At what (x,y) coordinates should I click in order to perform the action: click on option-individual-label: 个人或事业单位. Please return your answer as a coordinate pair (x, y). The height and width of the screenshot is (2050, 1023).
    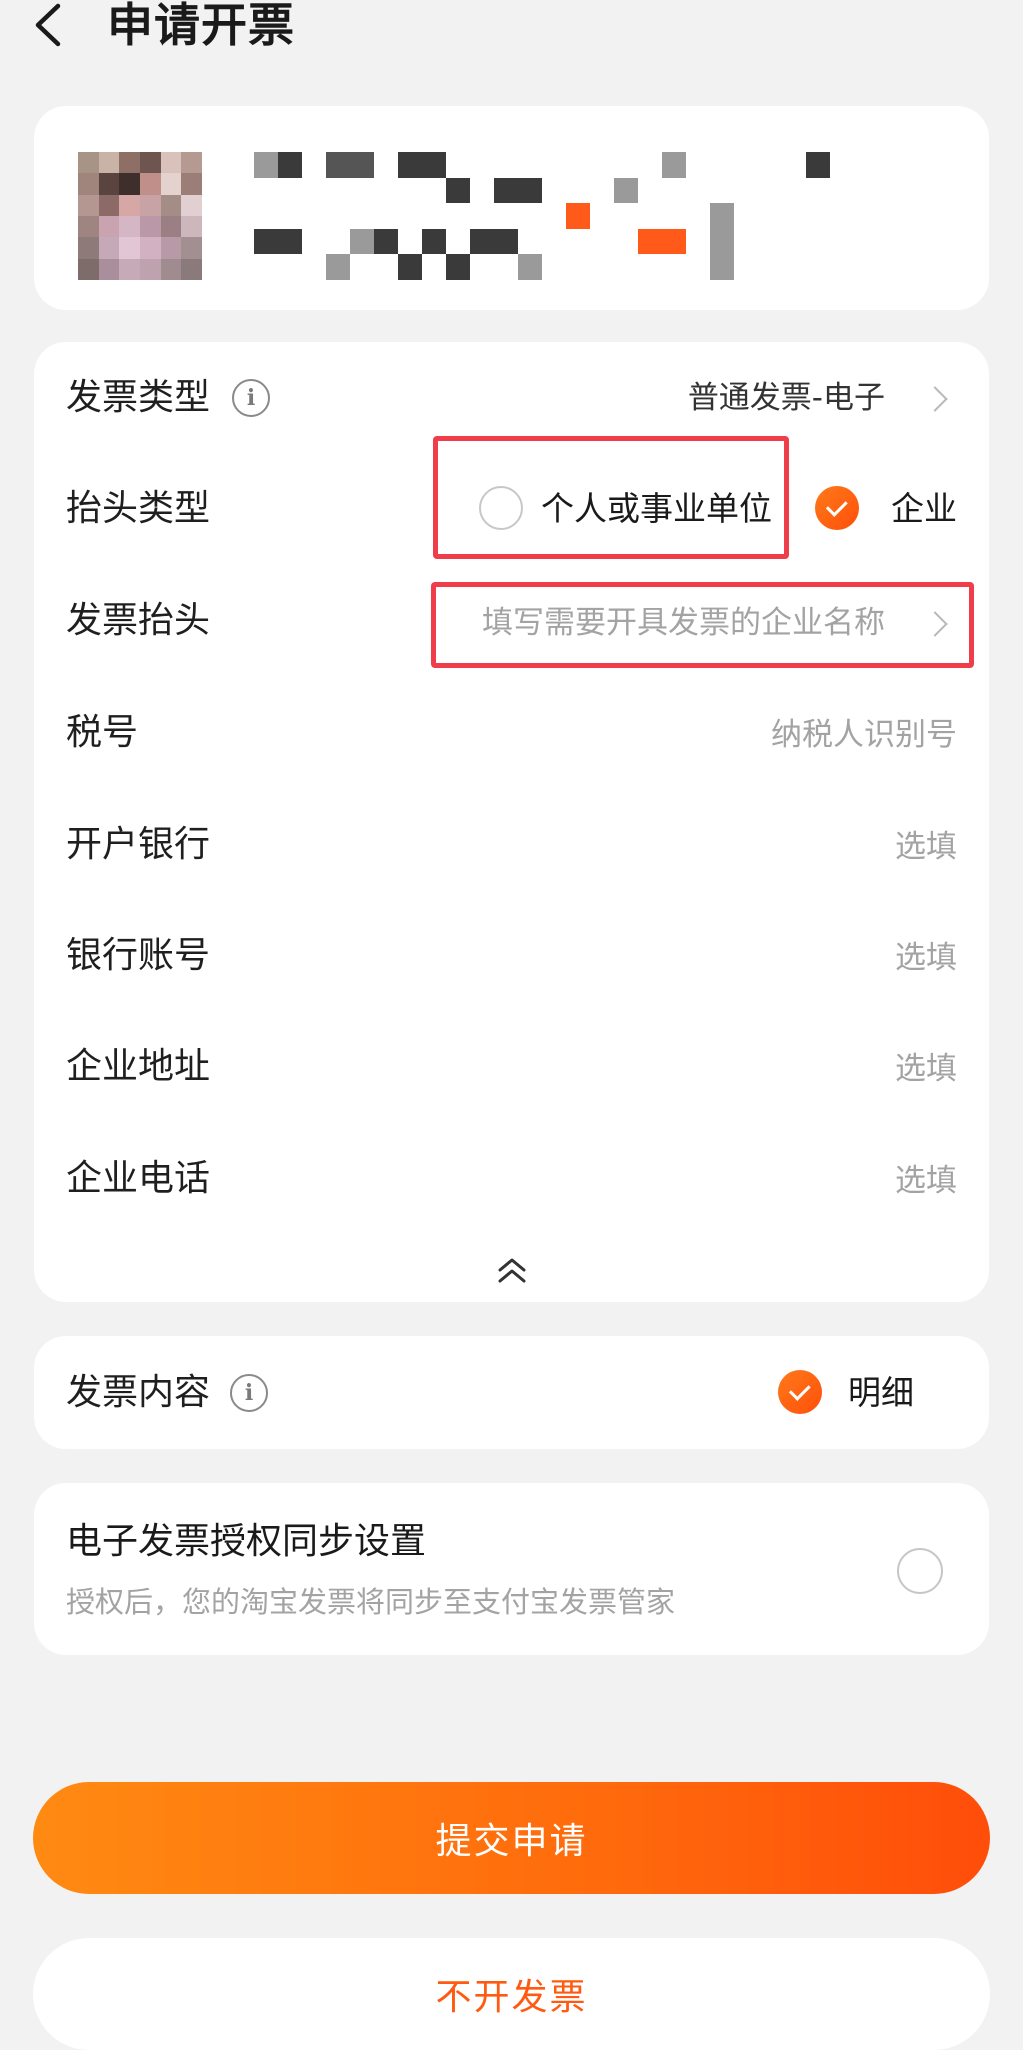
    Looking at the image, I should click on (656, 509).